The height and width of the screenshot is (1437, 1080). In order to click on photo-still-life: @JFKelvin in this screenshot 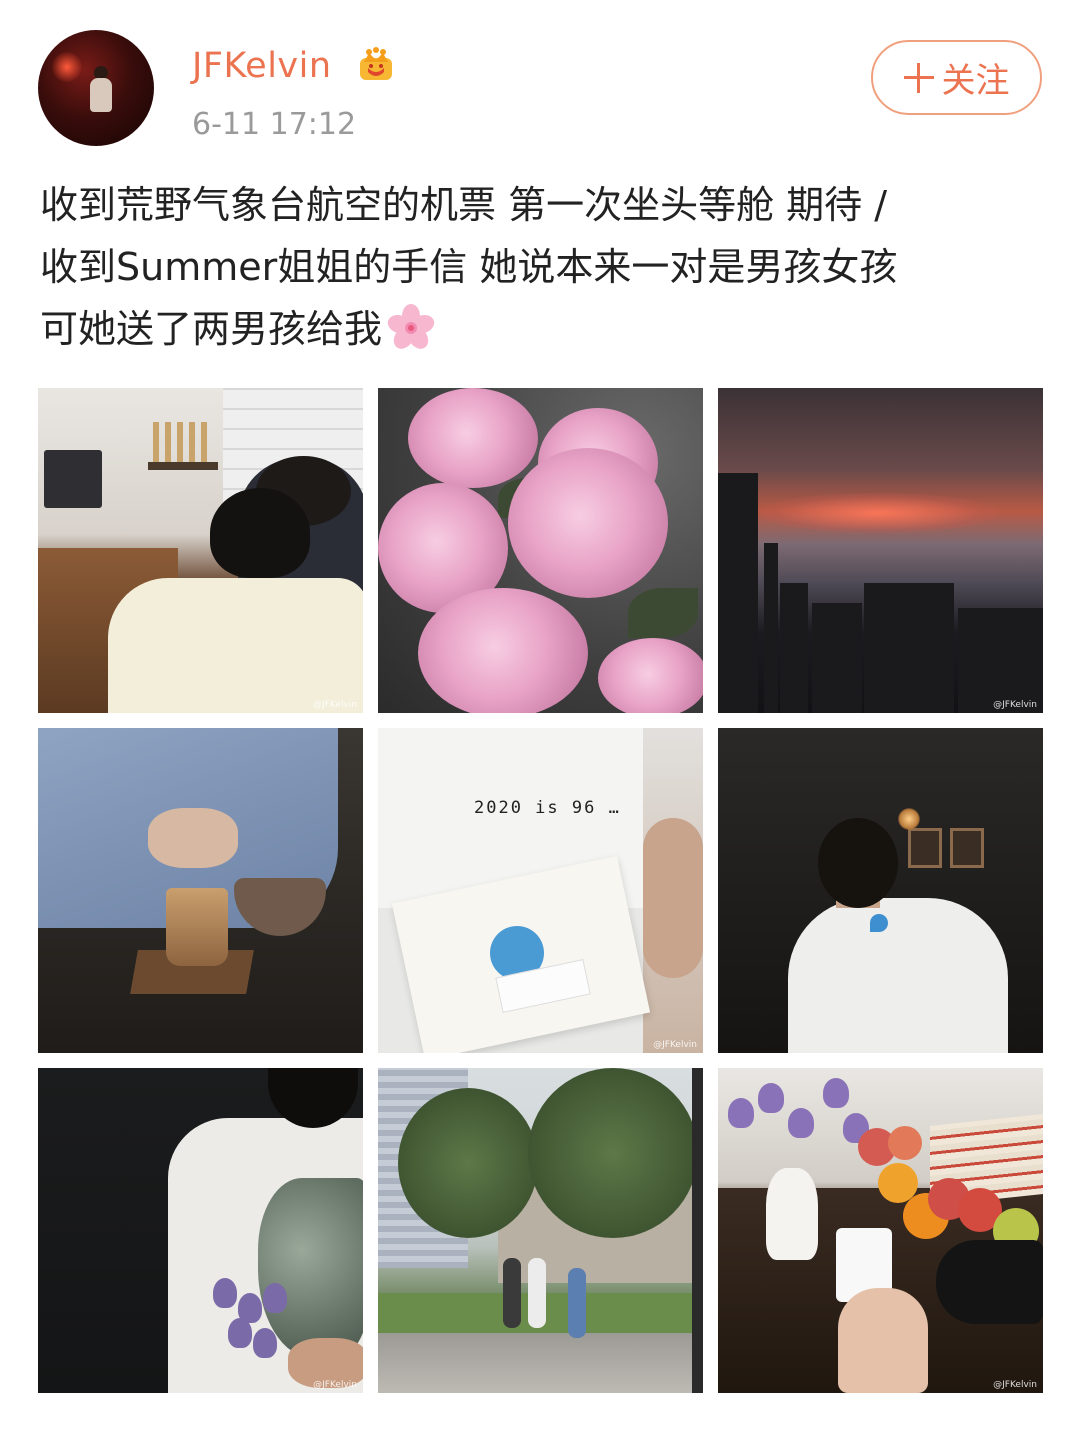, I will do `click(880, 1230)`.